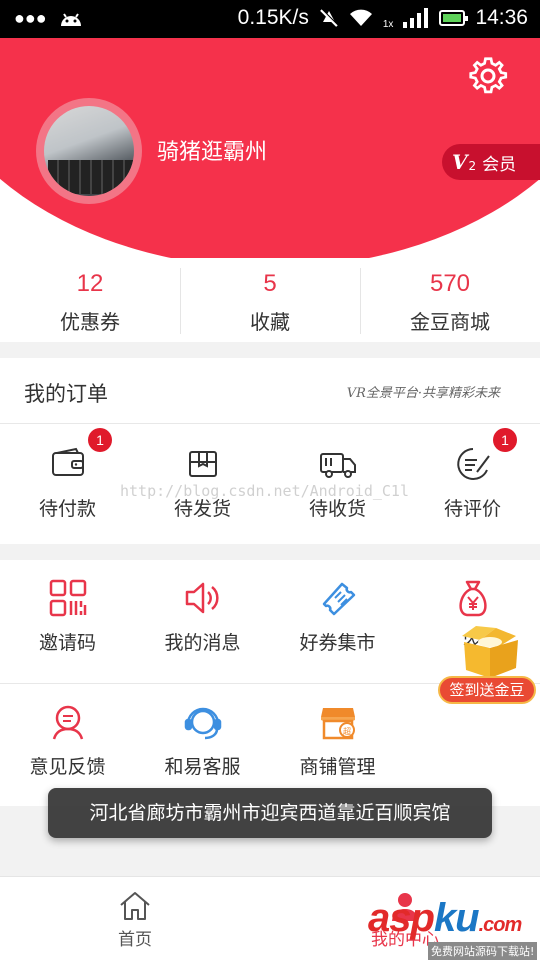 The image size is (540, 960). What do you see at coordinates (202, 643) in the screenshot?
I see `tool-label: 我的消息` at bounding box center [202, 643].